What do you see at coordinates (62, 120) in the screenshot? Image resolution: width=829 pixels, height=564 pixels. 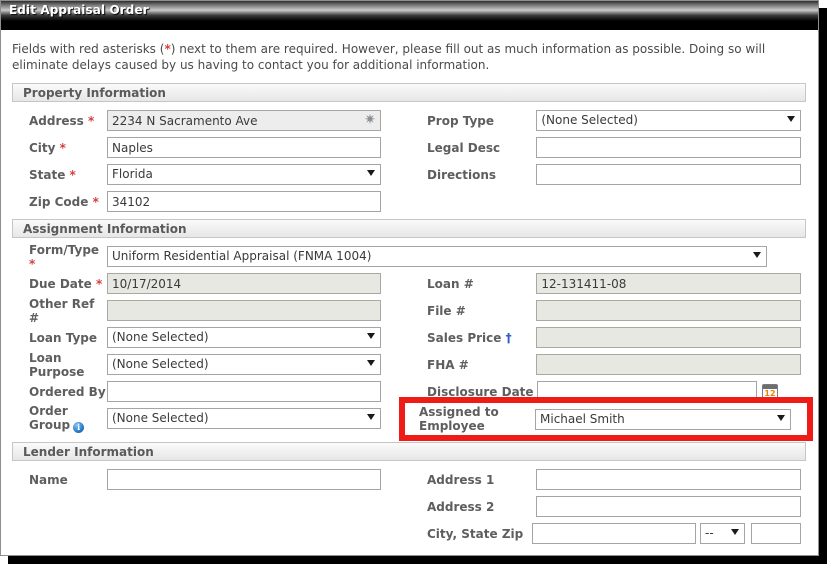 I see `label-address: Address *` at bounding box center [62, 120].